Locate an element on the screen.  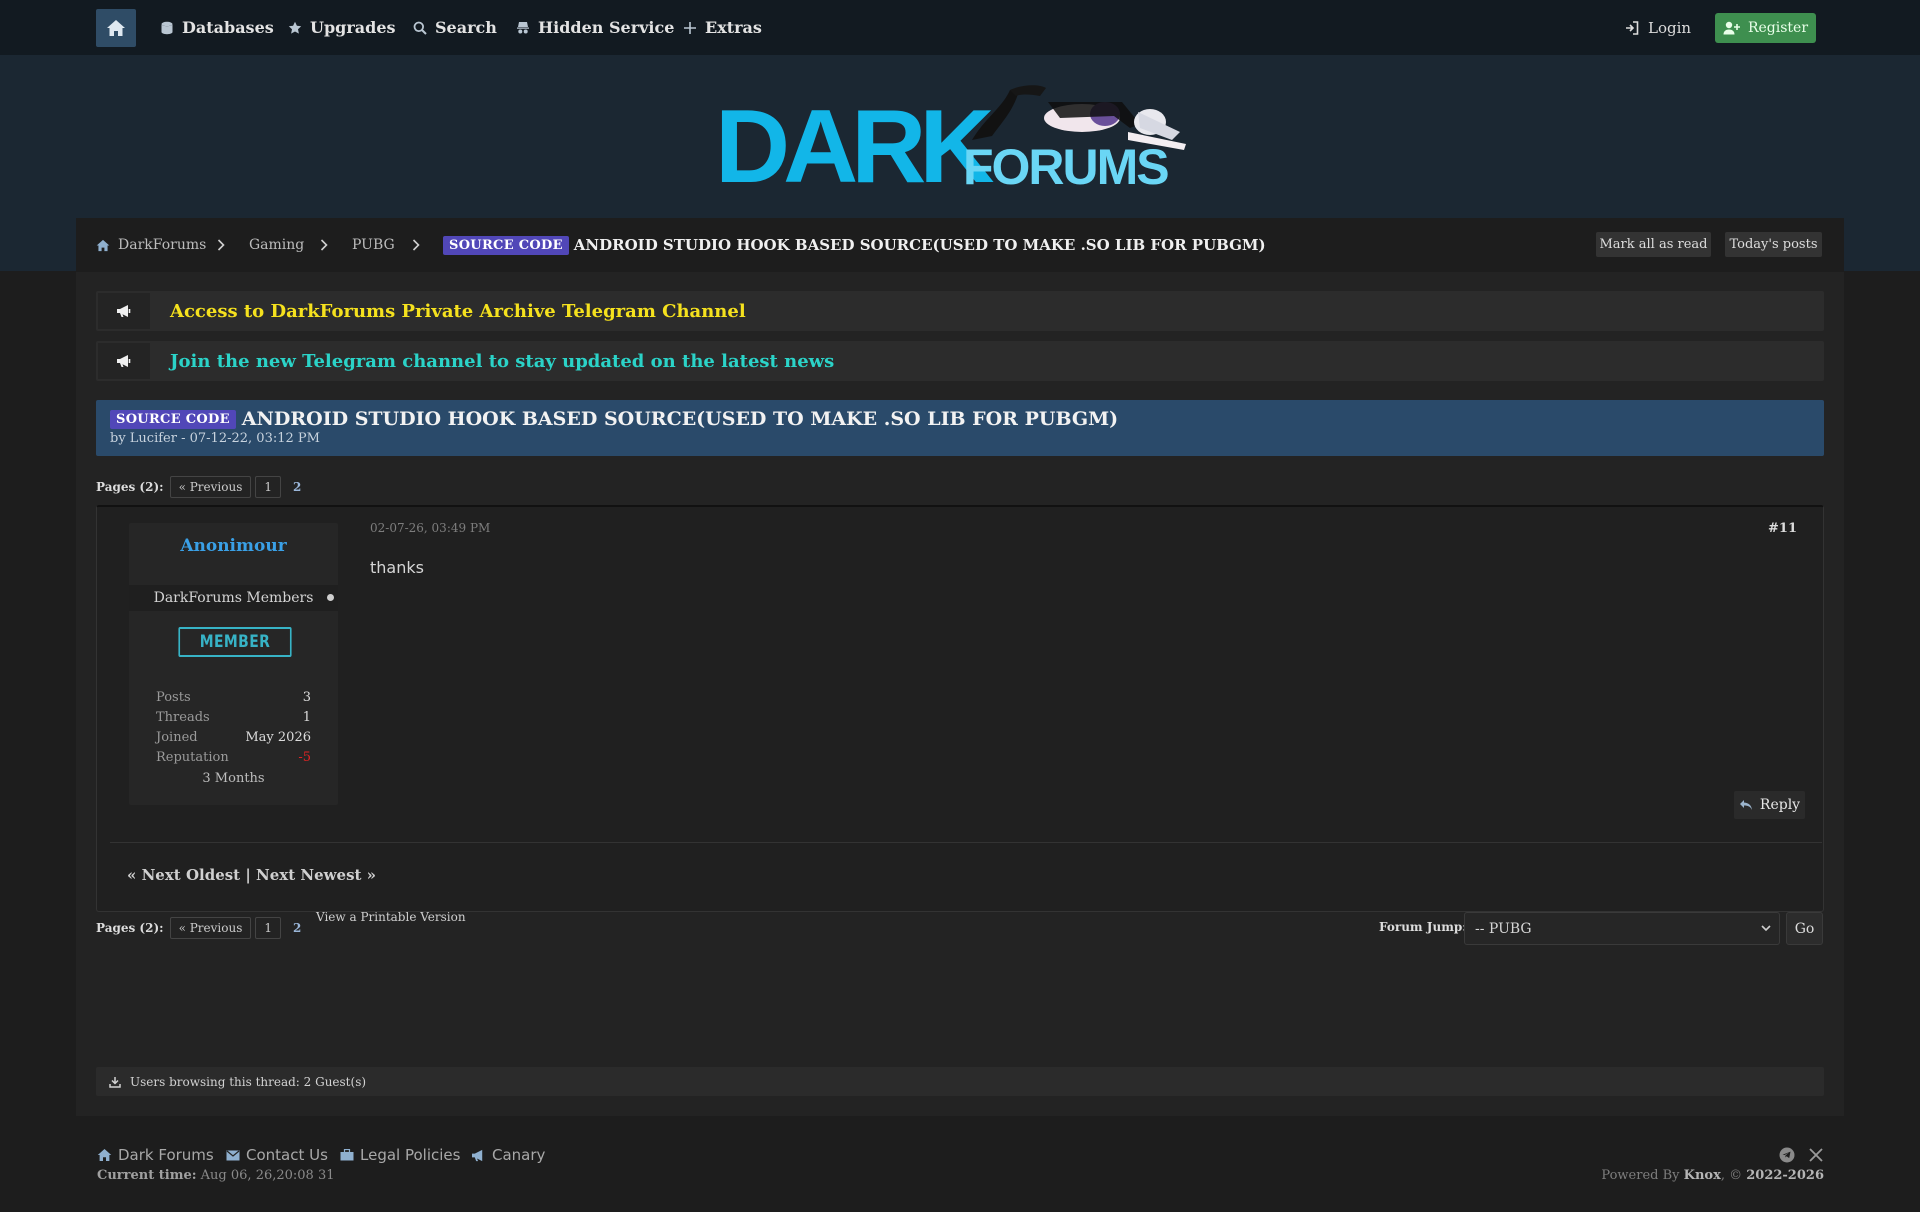
powered-years: 2022-2026 is located at coordinates (1785, 1175).